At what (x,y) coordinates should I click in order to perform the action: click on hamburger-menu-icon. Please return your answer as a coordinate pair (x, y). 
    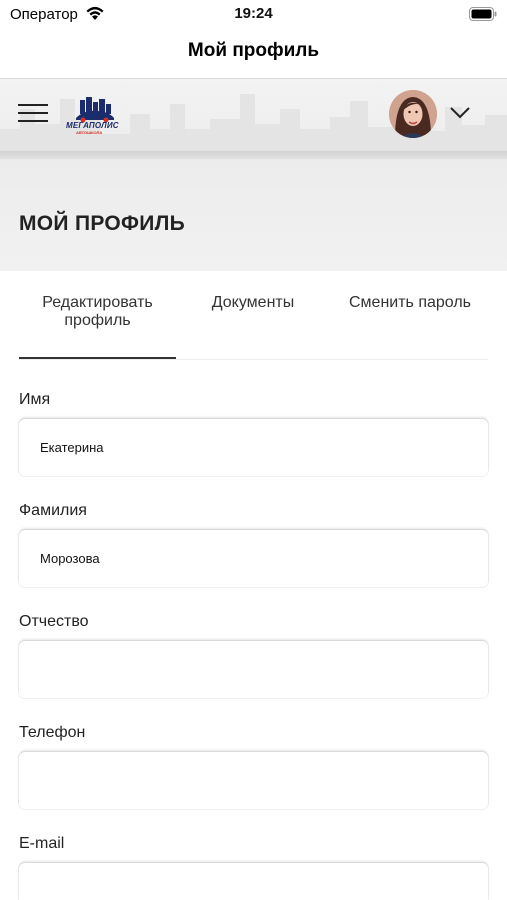
    Looking at the image, I should click on (34, 115).